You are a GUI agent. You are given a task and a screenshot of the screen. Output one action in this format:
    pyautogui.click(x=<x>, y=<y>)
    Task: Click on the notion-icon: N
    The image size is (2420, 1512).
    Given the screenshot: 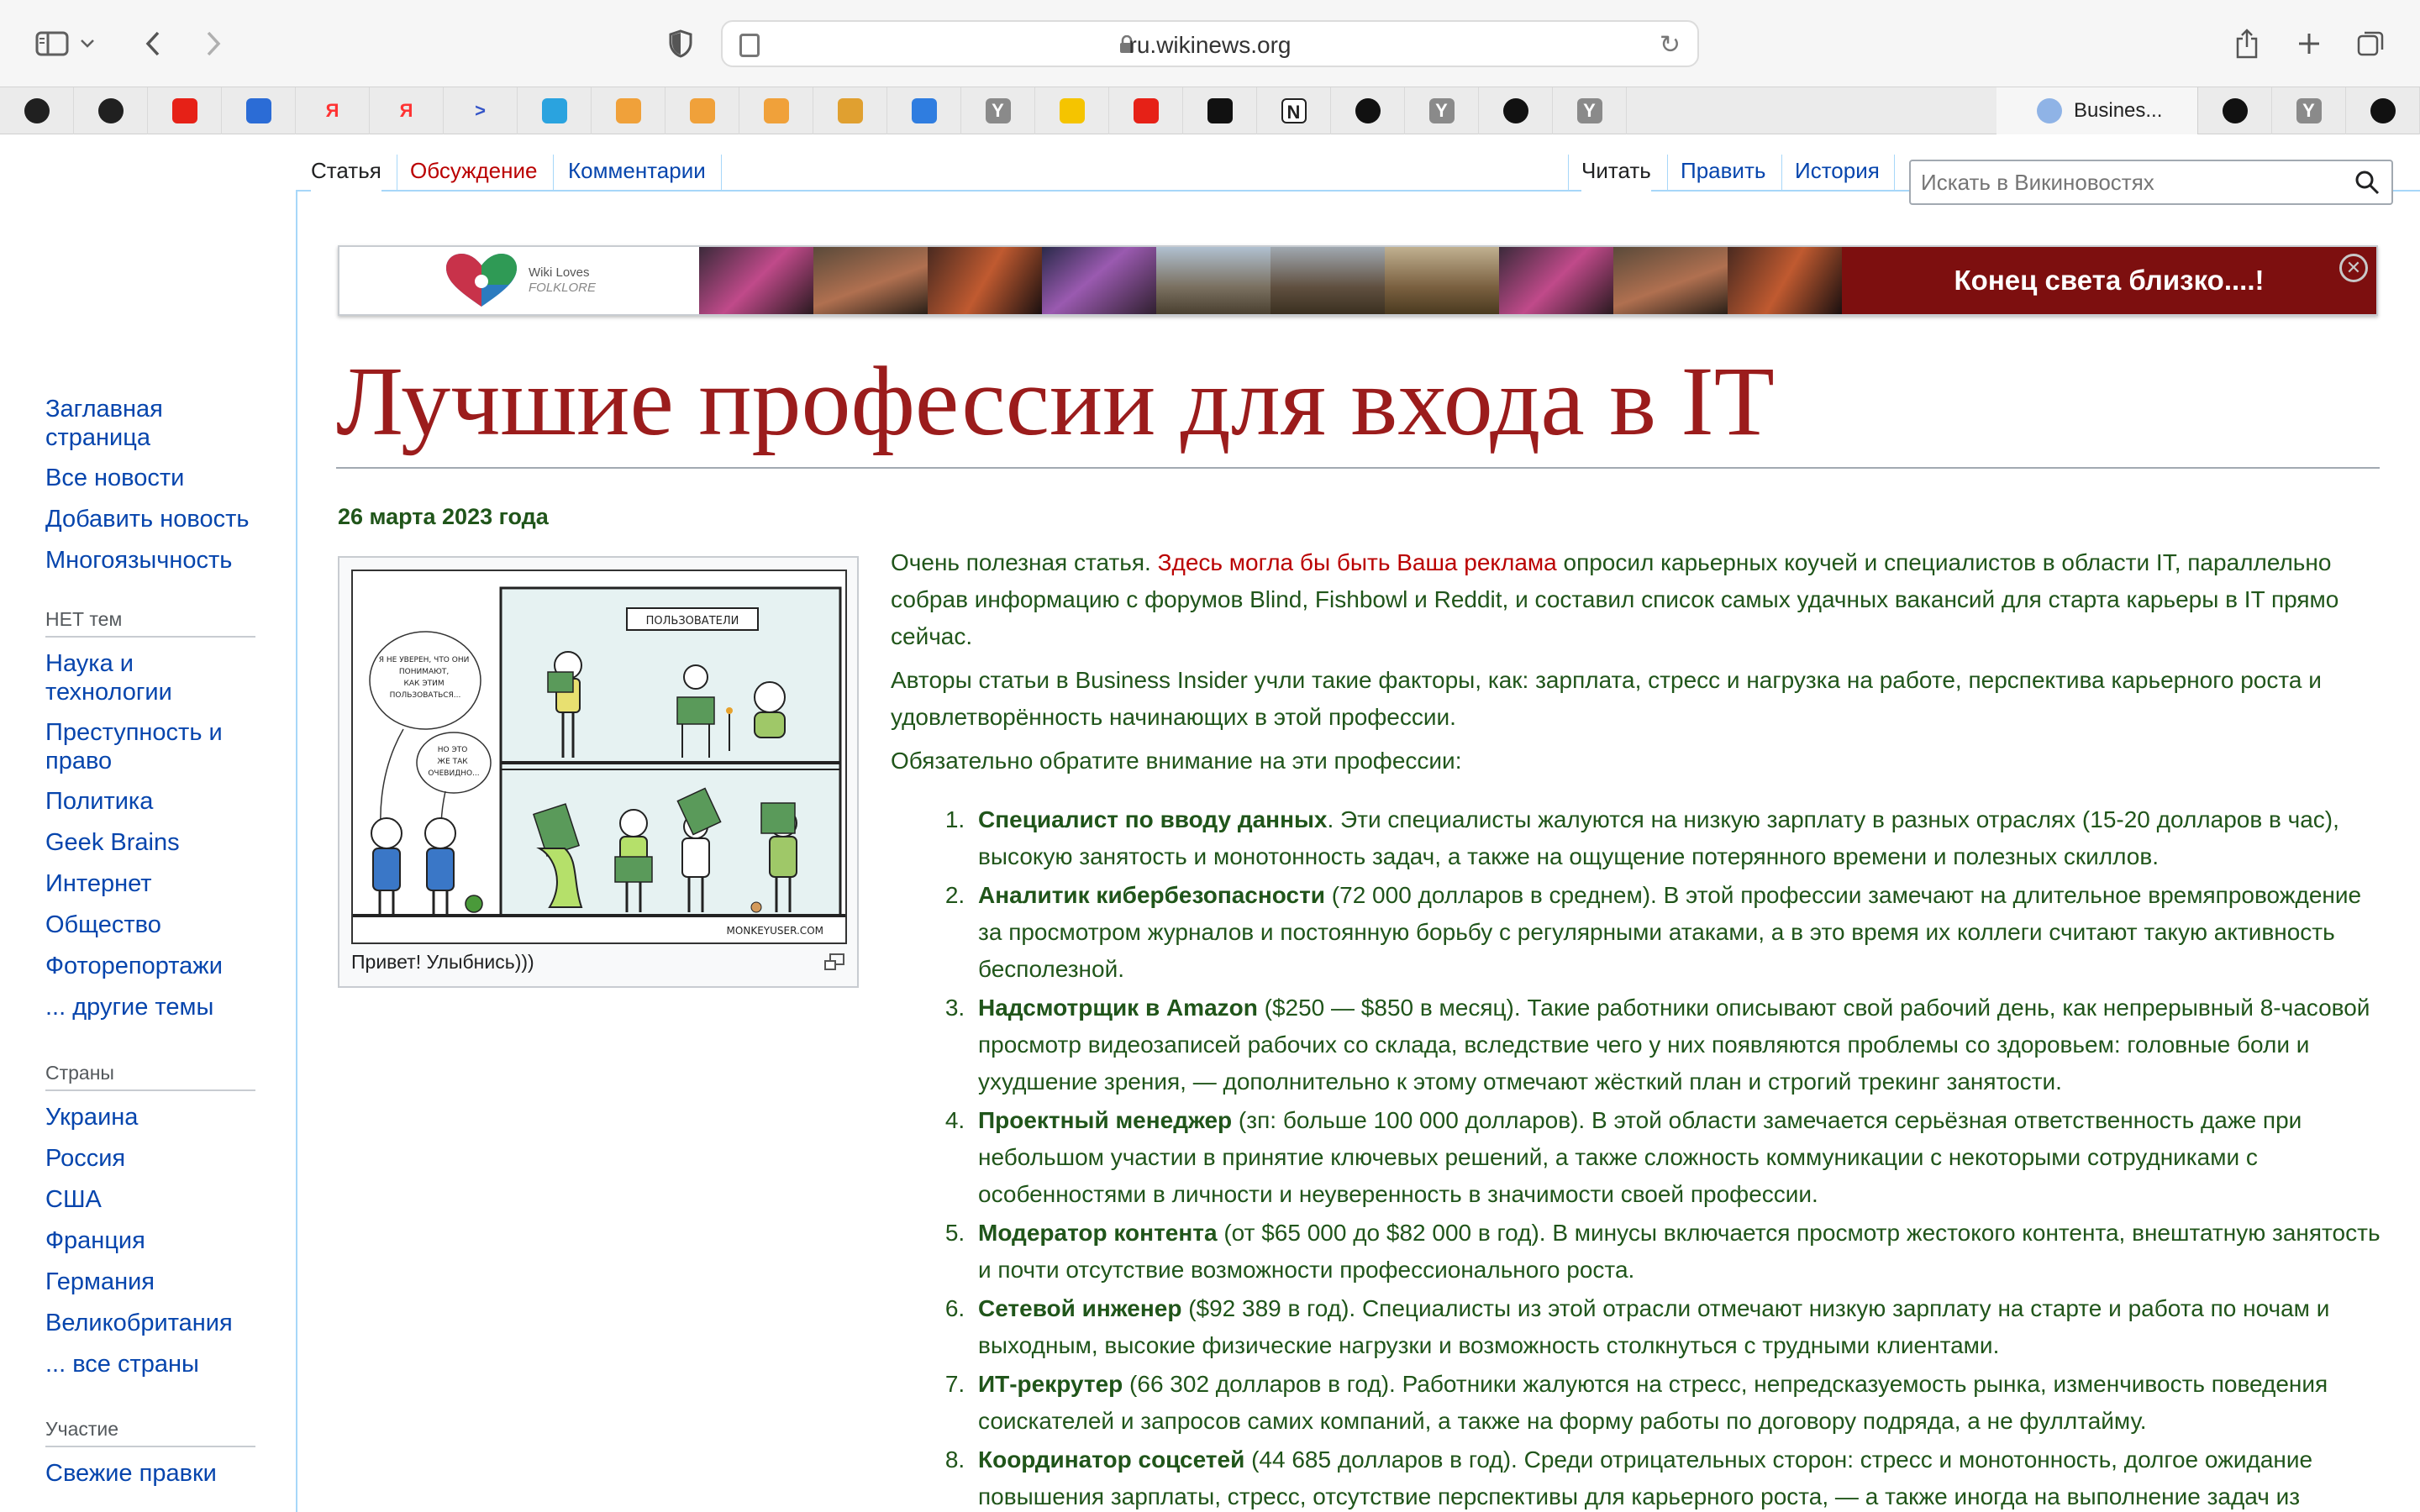 What is the action you would take?
    pyautogui.click(x=1294, y=110)
    